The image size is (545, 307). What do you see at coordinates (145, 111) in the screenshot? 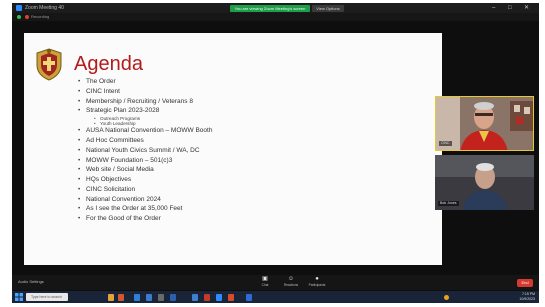
I see `agenda-item: Strategic Plan 2023-2028` at bounding box center [145, 111].